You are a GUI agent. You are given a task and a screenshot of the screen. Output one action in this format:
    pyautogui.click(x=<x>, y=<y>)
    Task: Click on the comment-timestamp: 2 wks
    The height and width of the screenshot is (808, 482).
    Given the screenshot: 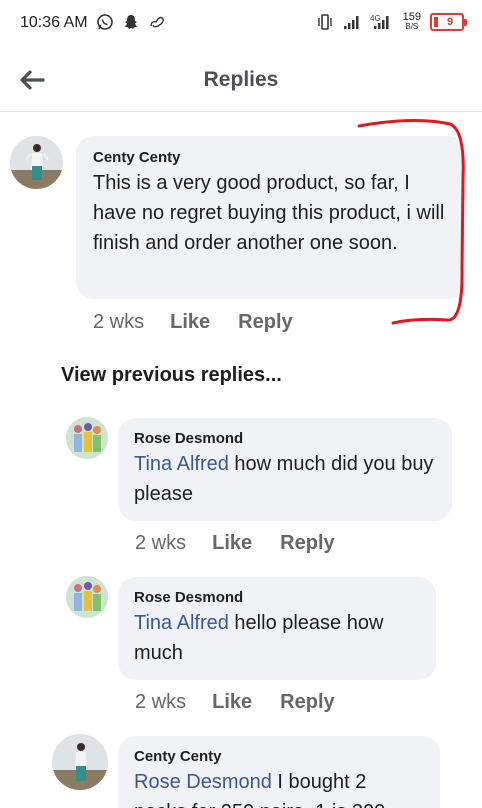 What is the action you would take?
    pyautogui.click(x=119, y=322)
    